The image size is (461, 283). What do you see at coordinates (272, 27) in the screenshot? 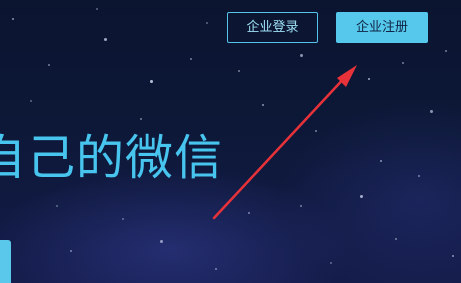
I see `enterprise-login-button: 企业登录` at bounding box center [272, 27].